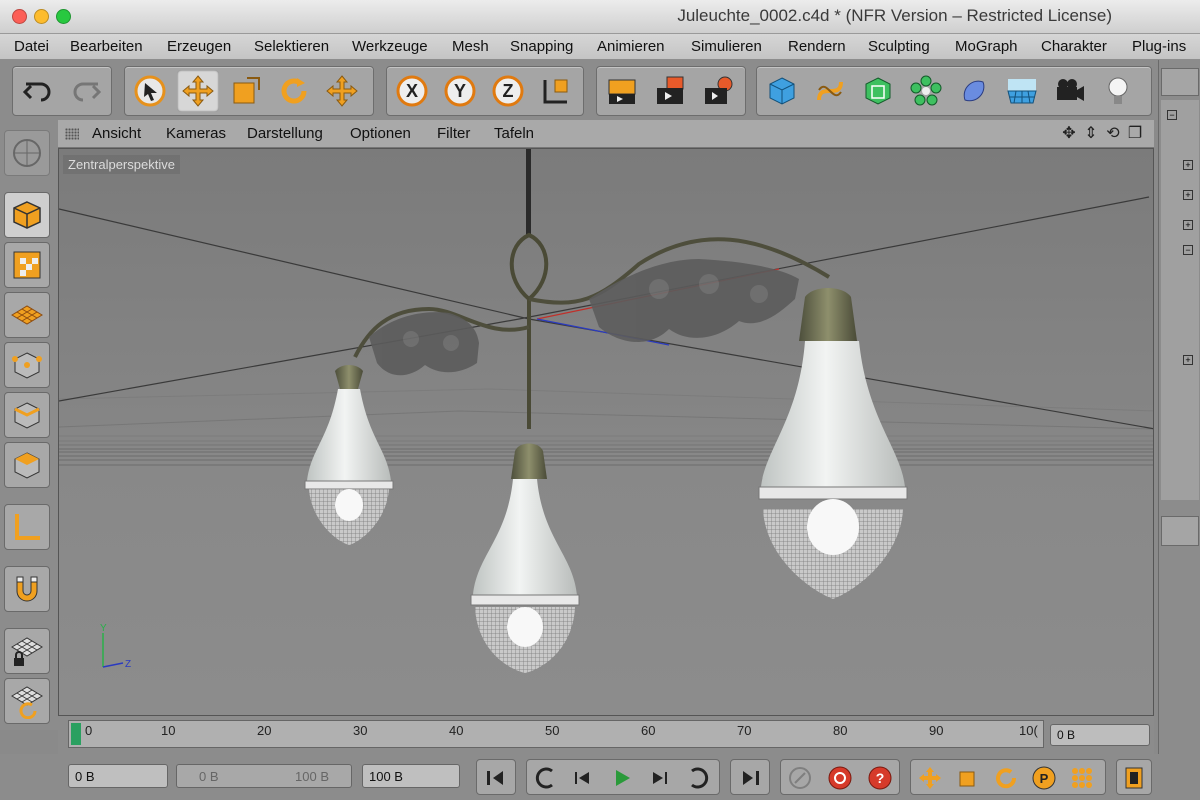 This screenshot has height=800, width=1200. What do you see at coordinates (27, 589) in the screenshot?
I see `snap-magnet-icon` at bounding box center [27, 589].